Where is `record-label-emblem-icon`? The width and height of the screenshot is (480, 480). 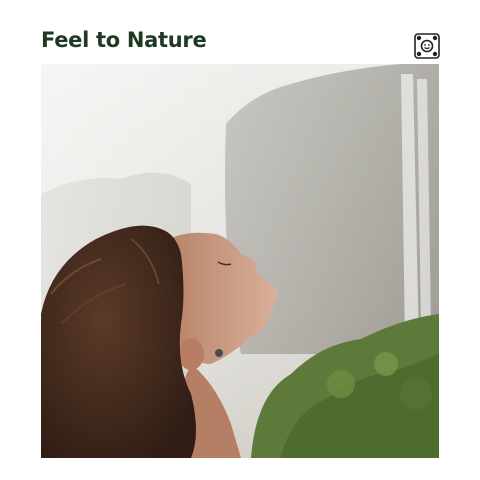
record-label-emblem-icon is located at coordinates (427, 46).